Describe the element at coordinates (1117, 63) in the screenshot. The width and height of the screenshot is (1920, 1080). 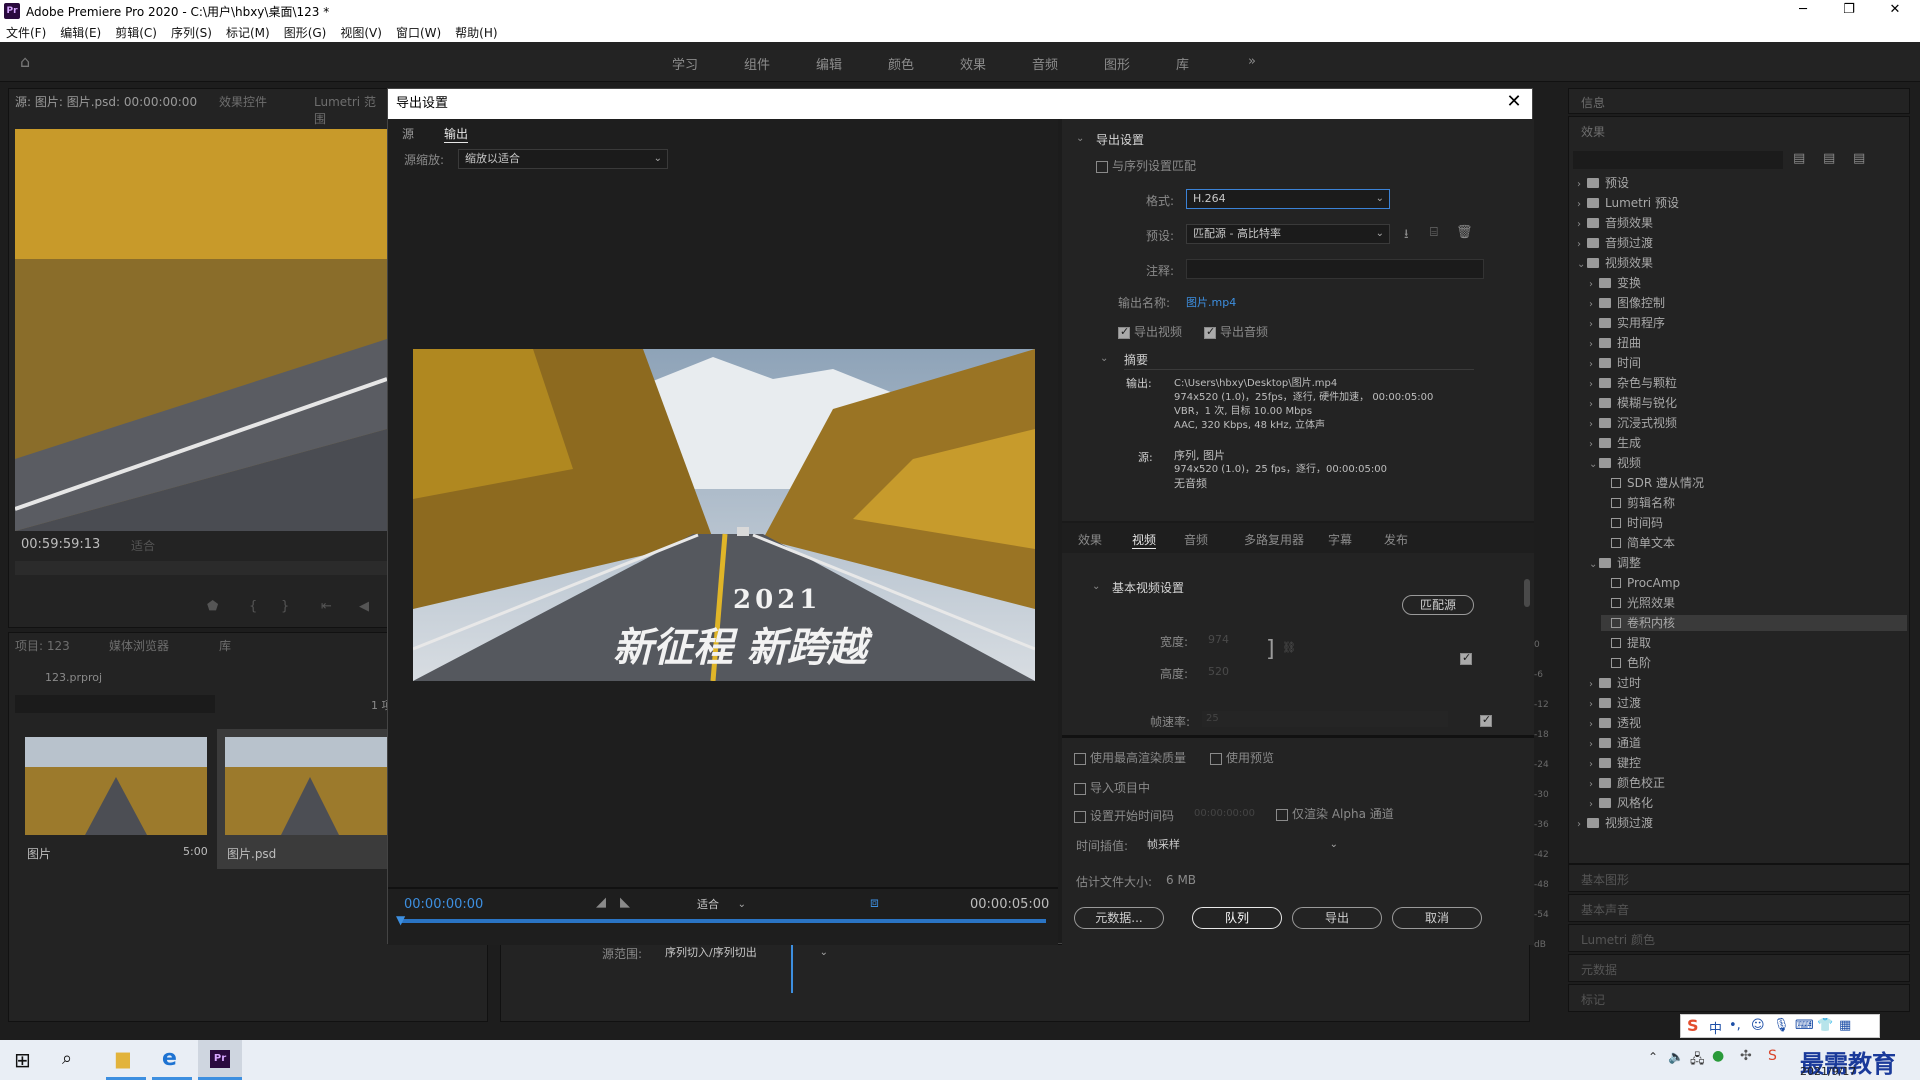
I see `workspace-graphics: 图形` at that location.